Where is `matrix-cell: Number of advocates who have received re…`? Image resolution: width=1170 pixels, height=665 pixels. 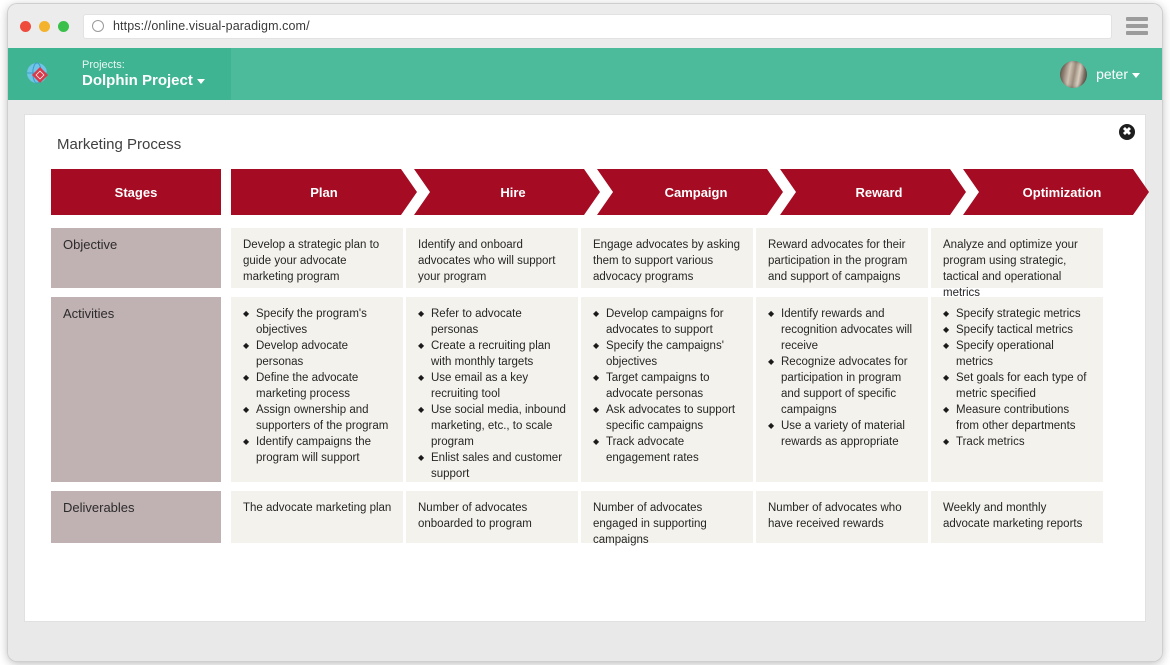 matrix-cell: Number of advocates who have received re… is located at coordinates (842, 517).